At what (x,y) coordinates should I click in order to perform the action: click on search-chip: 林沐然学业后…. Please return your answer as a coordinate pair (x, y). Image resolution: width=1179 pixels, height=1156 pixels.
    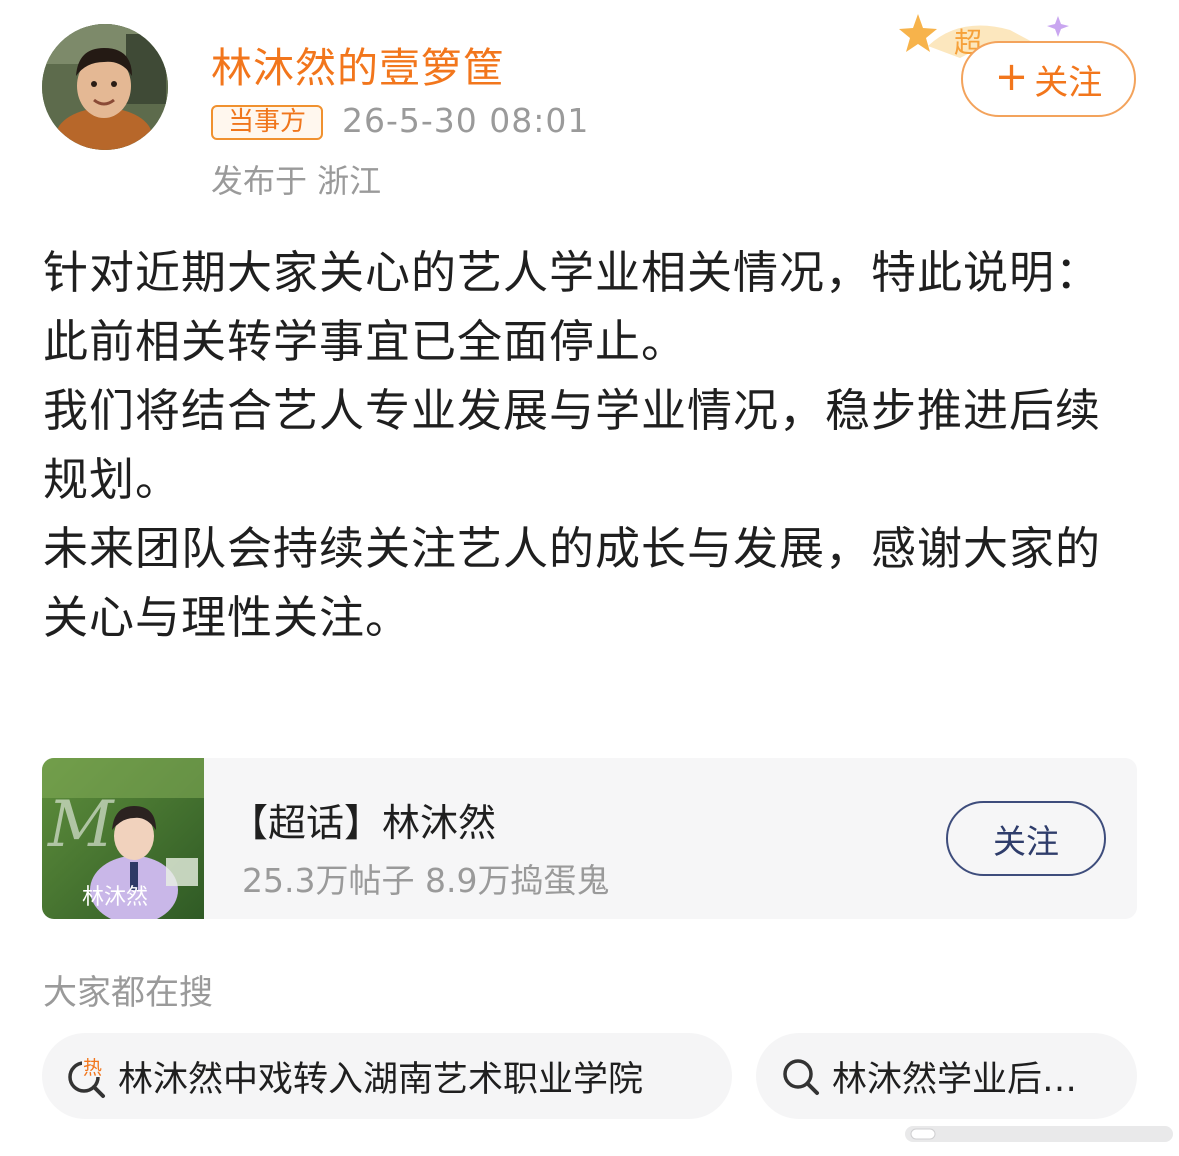
    Looking at the image, I should click on (946, 1076).